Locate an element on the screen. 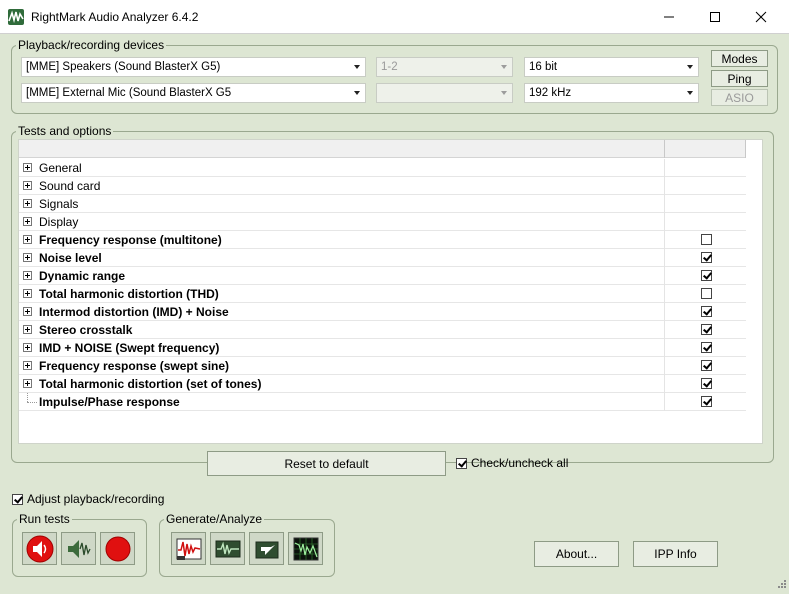 This screenshot has width=789, height=594. adjust-playback-toggle: Adjust playback/recording is located at coordinates (88, 499).